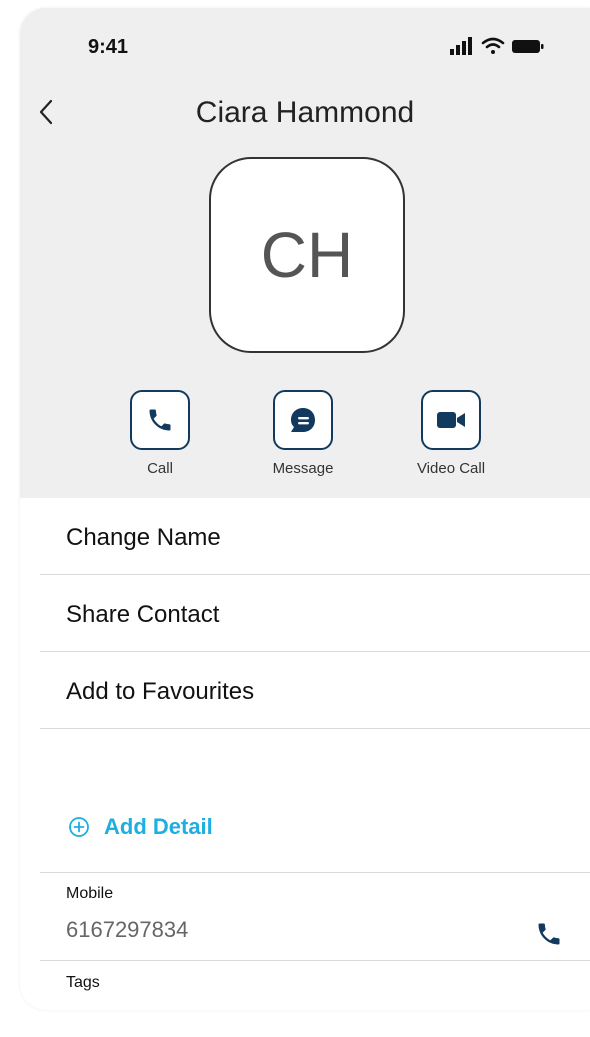 The height and width of the screenshot is (1037, 590). What do you see at coordinates (143, 614) in the screenshot?
I see `menu-item-label: Share Contact` at bounding box center [143, 614].